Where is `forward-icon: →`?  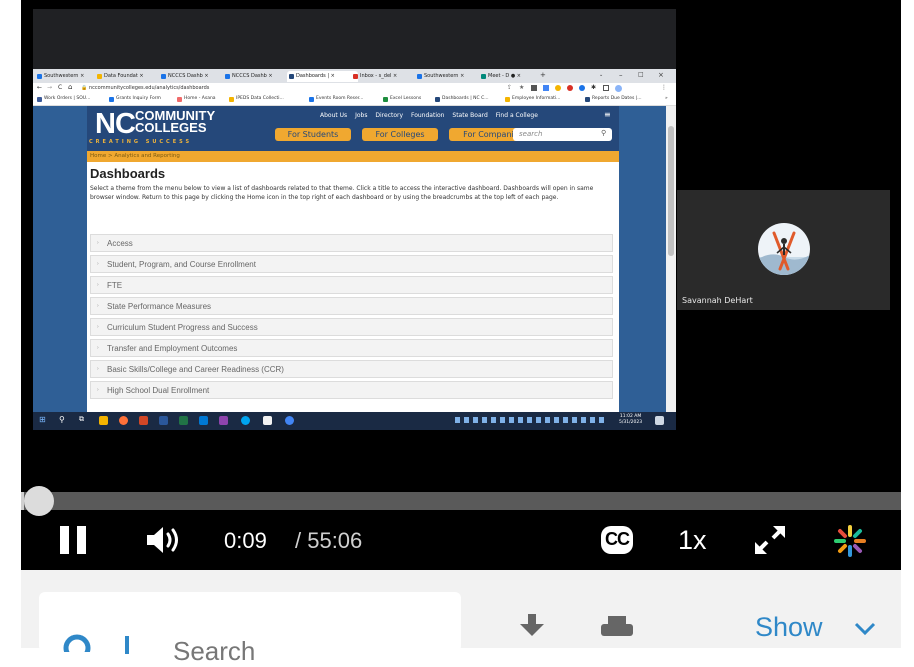
forward-icon: → is located at coordinates (49, 87).